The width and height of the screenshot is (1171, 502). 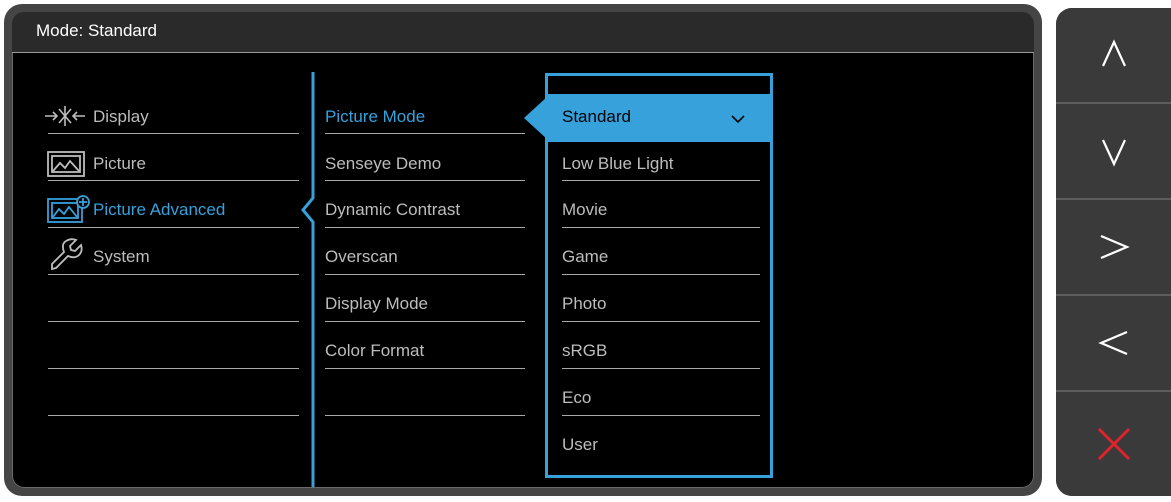 I want to click on chevron-right-icon, so click(x=1115, y=247).